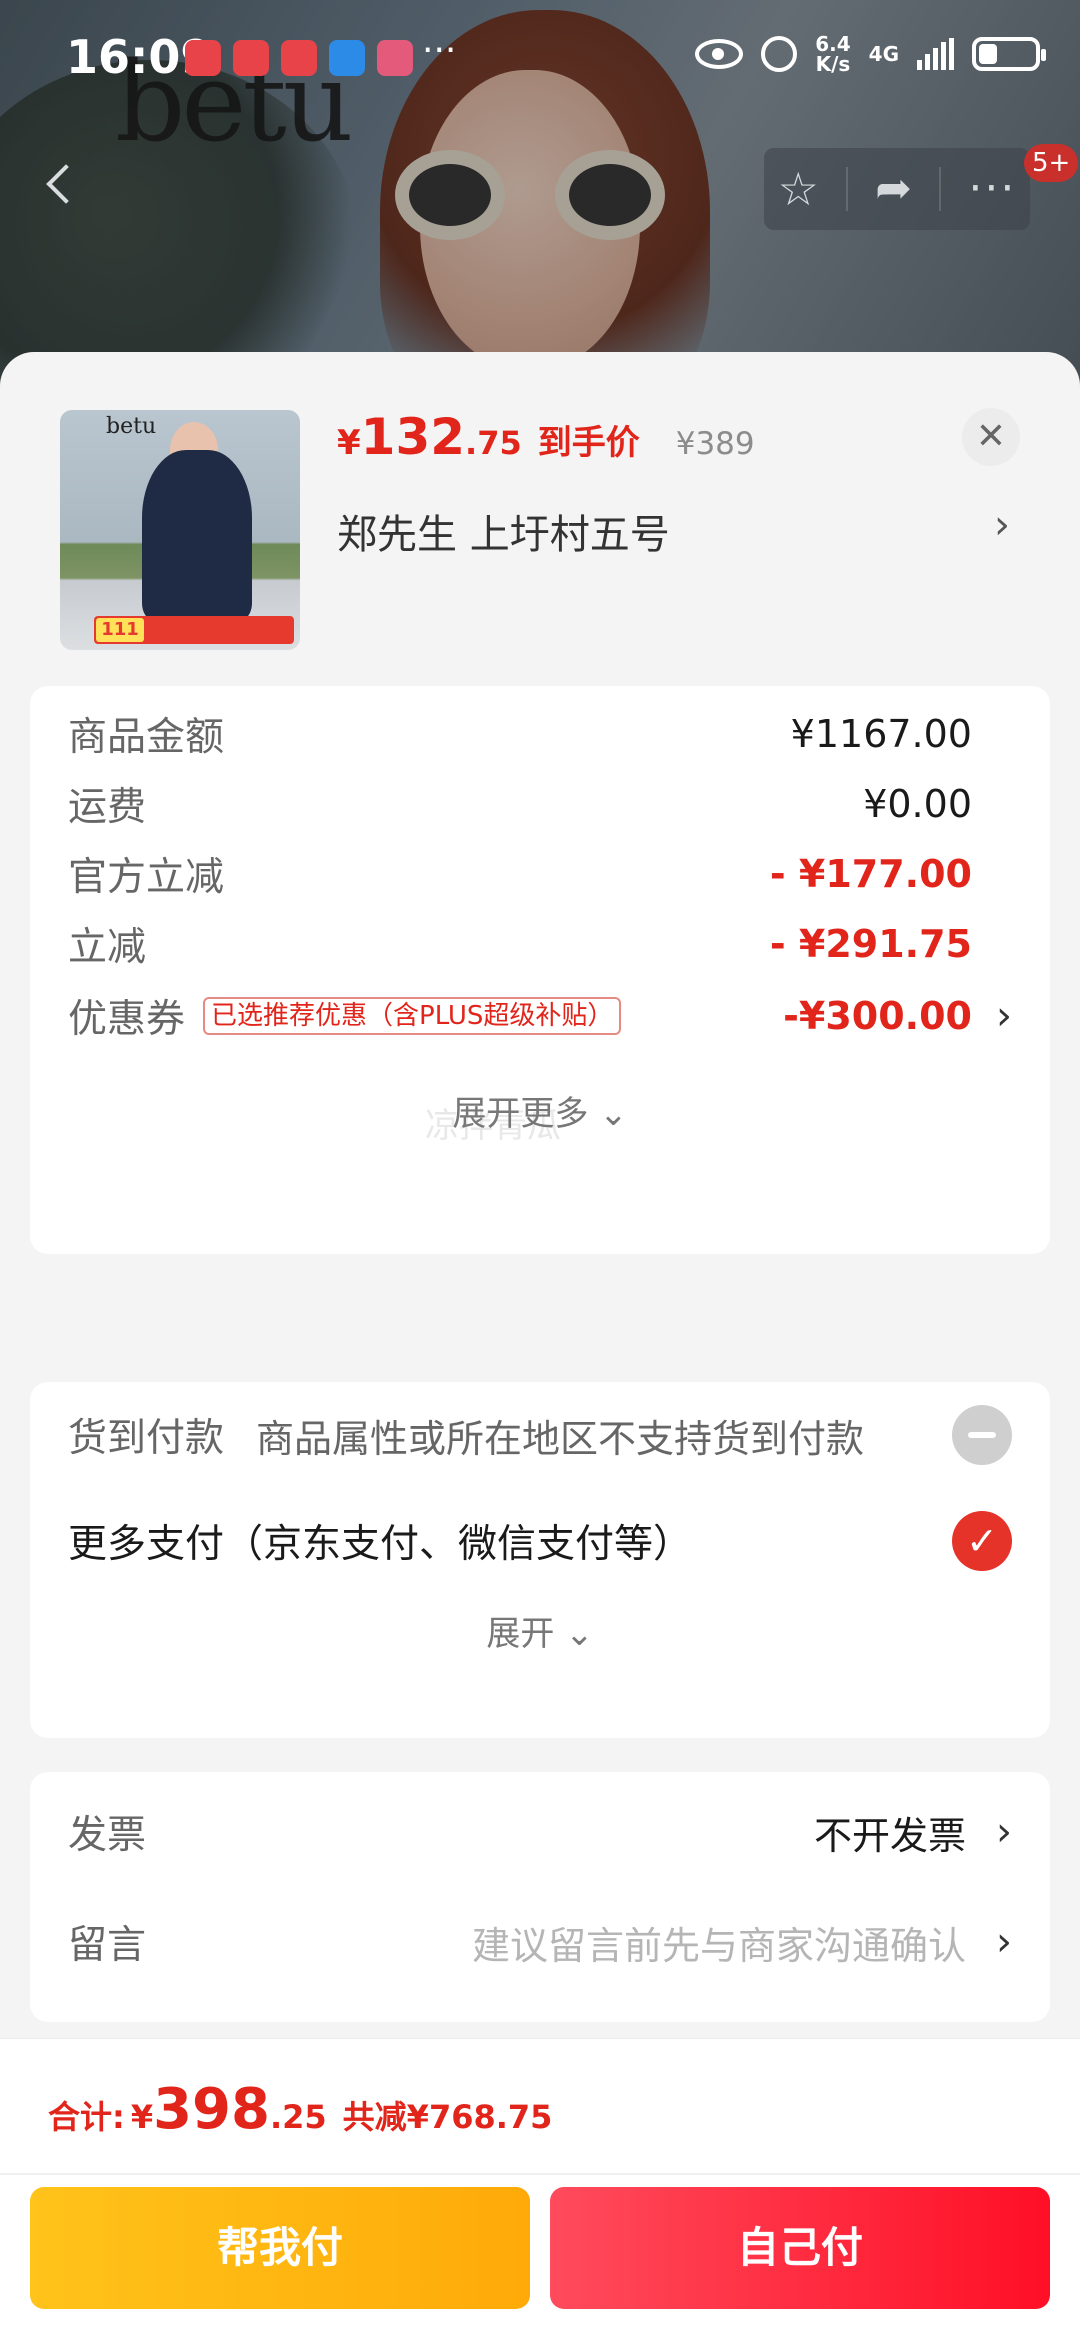  What do you see at coordinates (503, 531) in the screenshot?
I see `delivery-address: 郑先生 上圩村五号` at bounding box center [503, 531].